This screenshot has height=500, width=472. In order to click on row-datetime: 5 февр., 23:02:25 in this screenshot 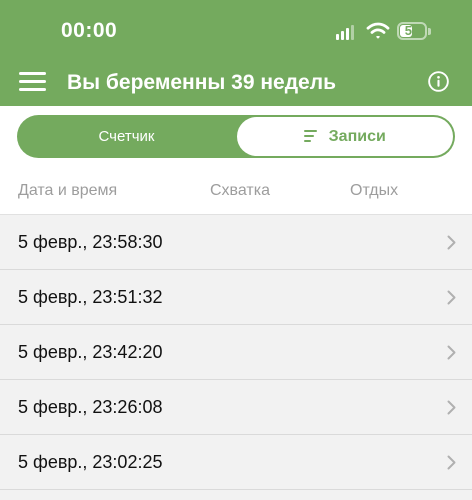, I will do `click(90, 462)`.